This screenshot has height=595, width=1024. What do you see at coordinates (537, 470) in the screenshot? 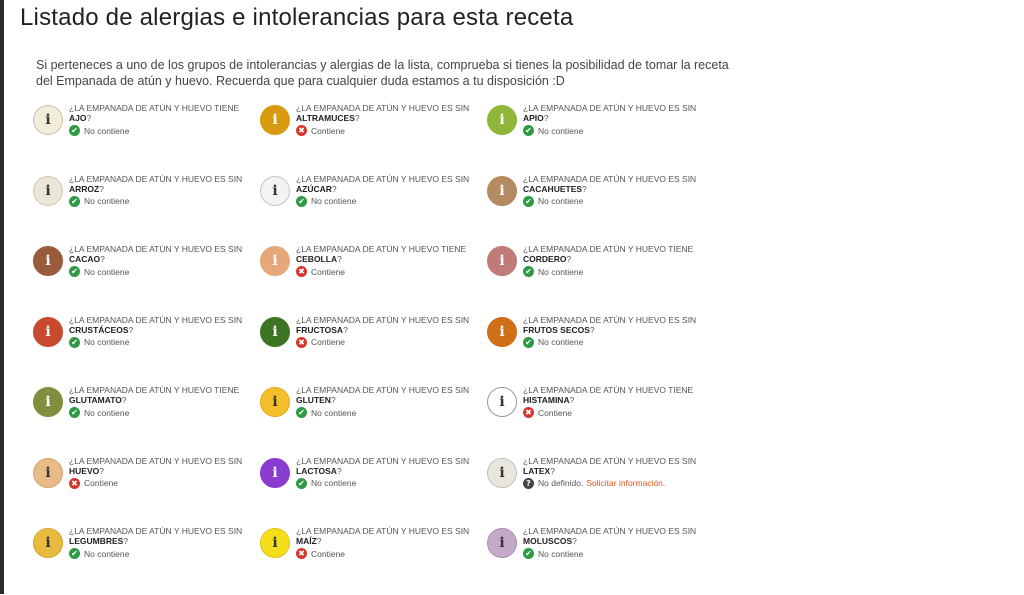
I see `allergen-name: latex` at bounding box center [537, 470].